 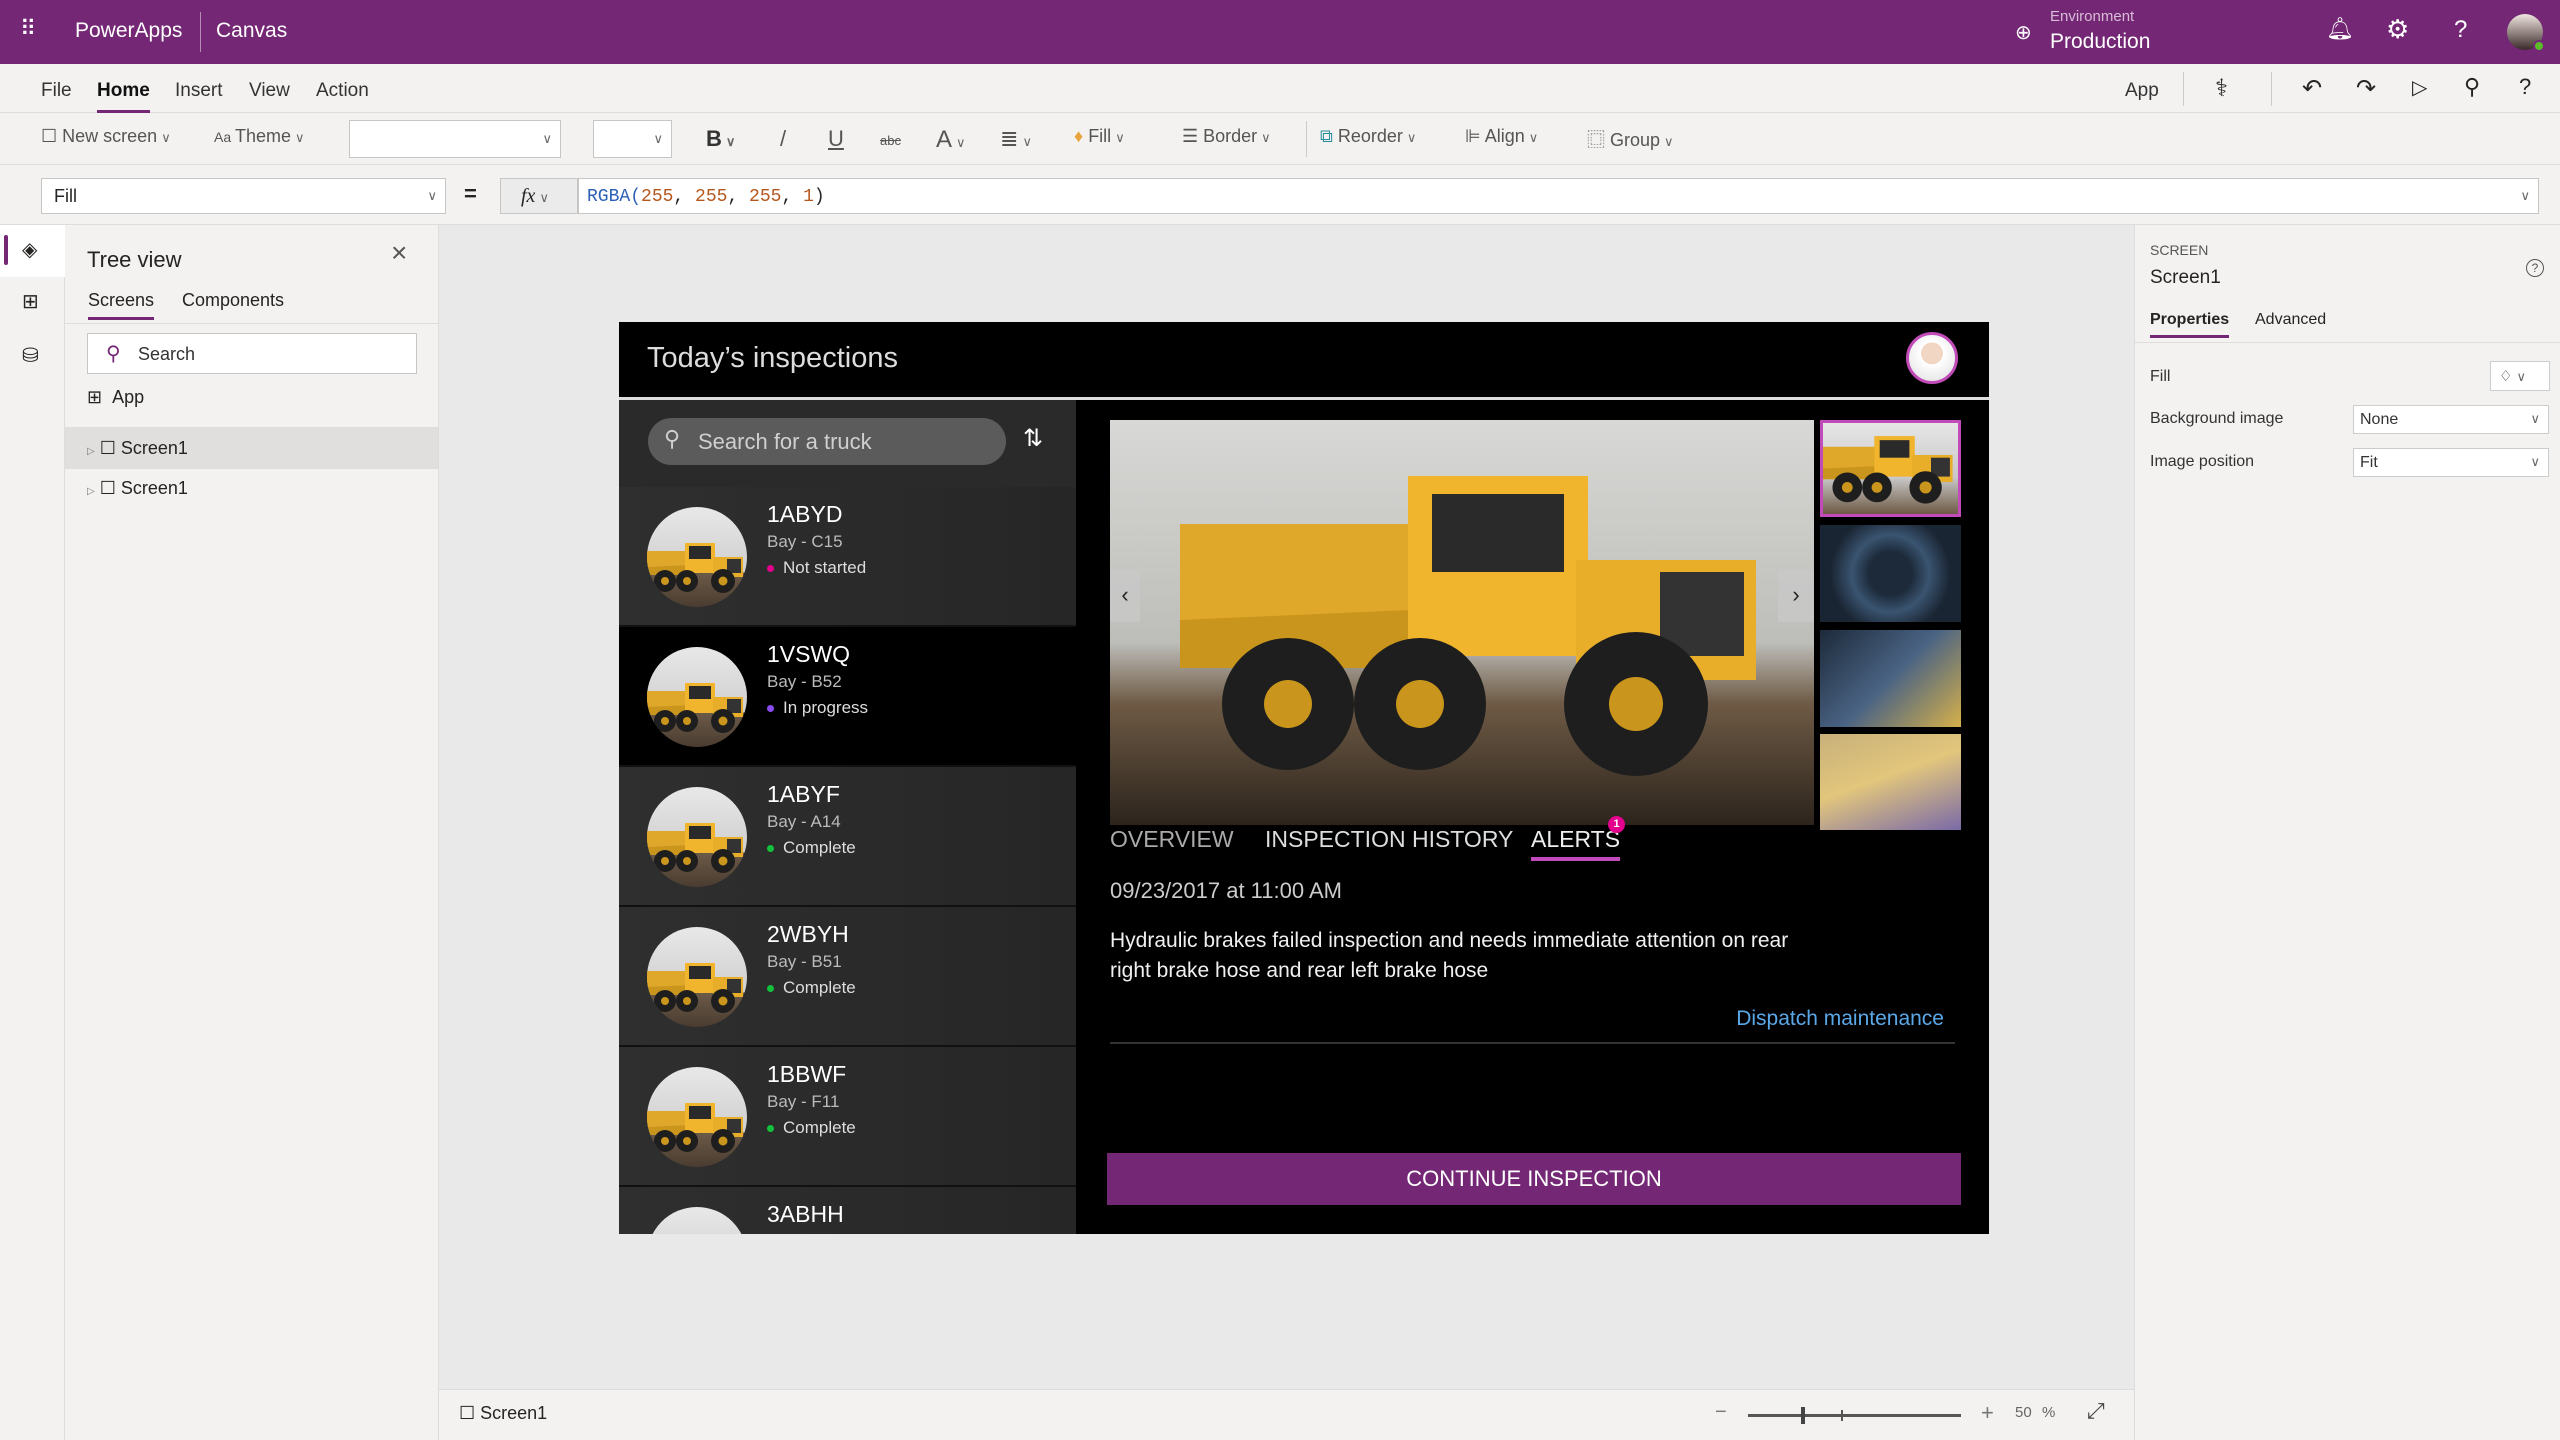 I want to click on truck-search-input: ⚲ Search for a truck, so click(x=827, y=441).